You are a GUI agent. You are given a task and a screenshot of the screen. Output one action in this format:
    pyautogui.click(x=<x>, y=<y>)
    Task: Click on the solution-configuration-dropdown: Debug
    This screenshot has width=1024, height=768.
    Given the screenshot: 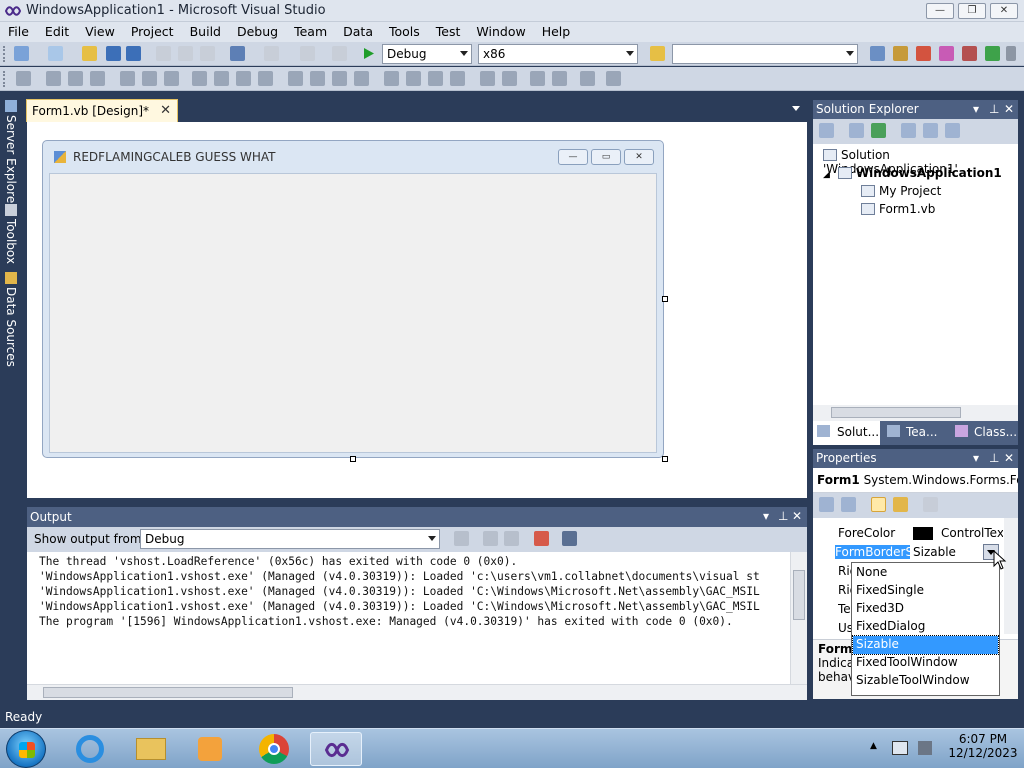 What is the action you would take?
    pyautogui.click(x=427, y=54)
    